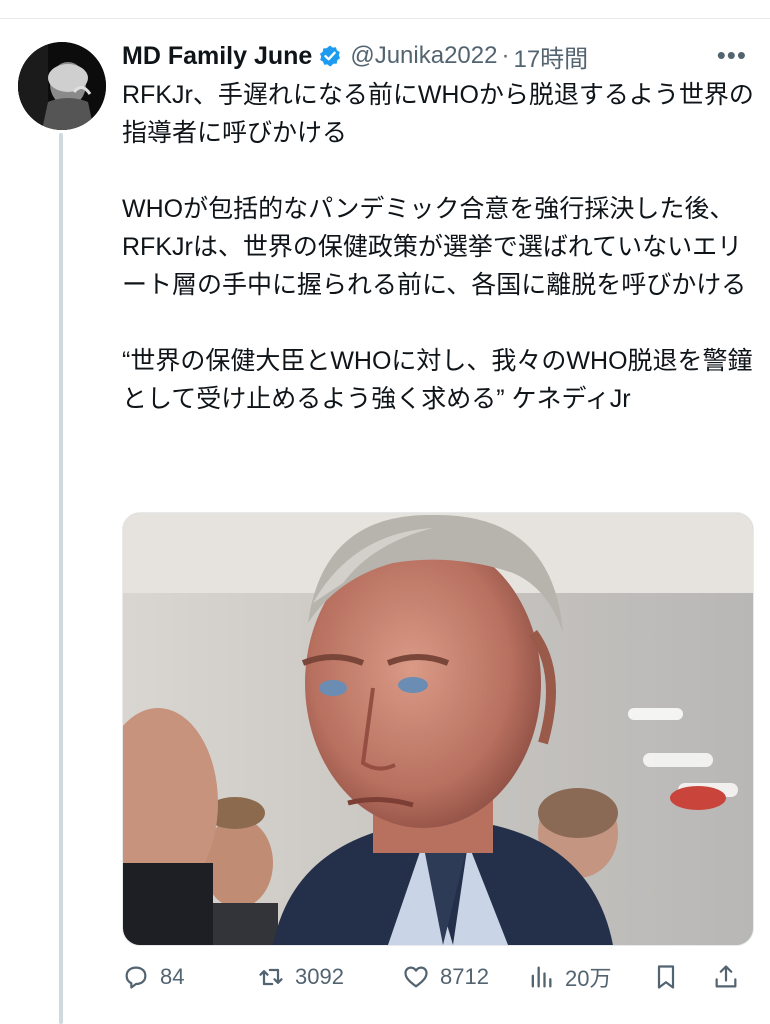 The height and width of the screenshot is (1024, 770). What do you see at coordinates (330, 56) in the screenshot?
I see `verified-badge-icon` at bounding box center [330, 56].